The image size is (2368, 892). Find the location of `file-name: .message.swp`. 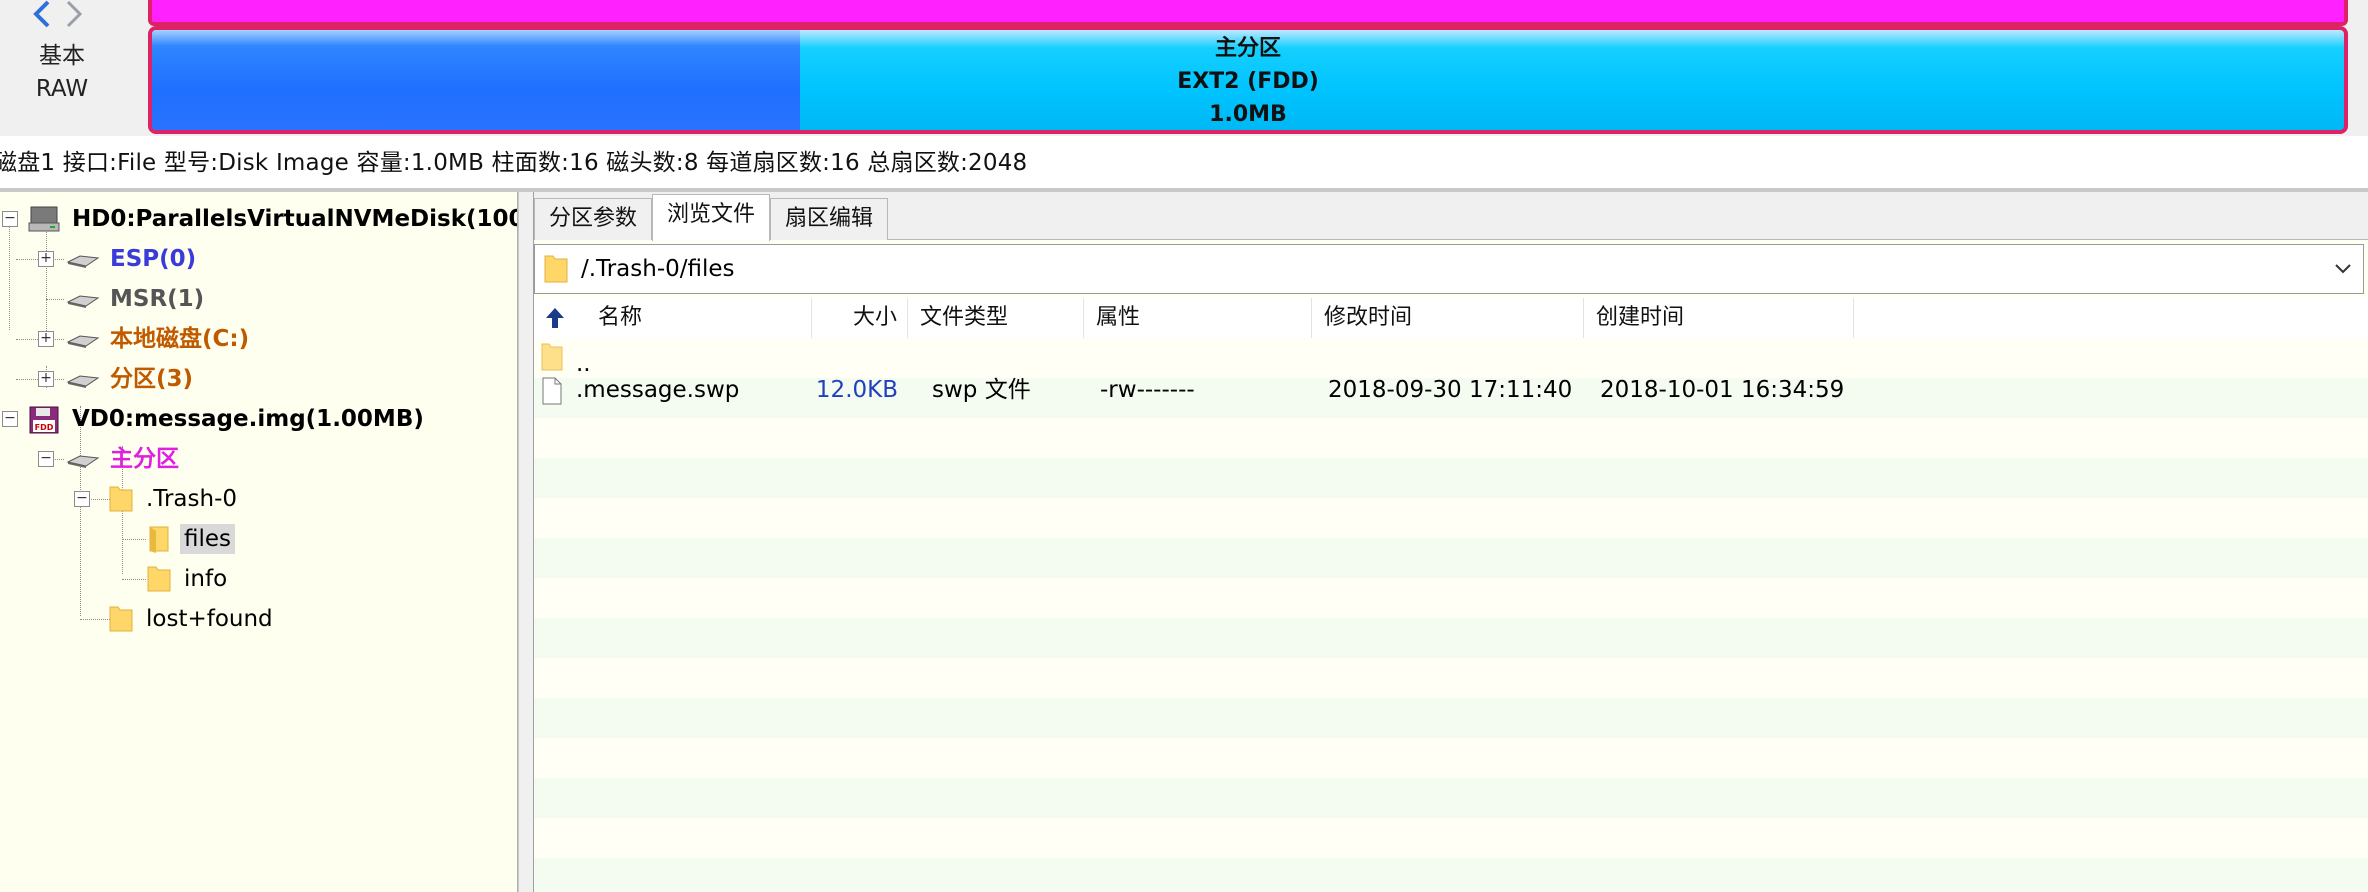

file-name: .message.swp is located at coordinates (658, 390).